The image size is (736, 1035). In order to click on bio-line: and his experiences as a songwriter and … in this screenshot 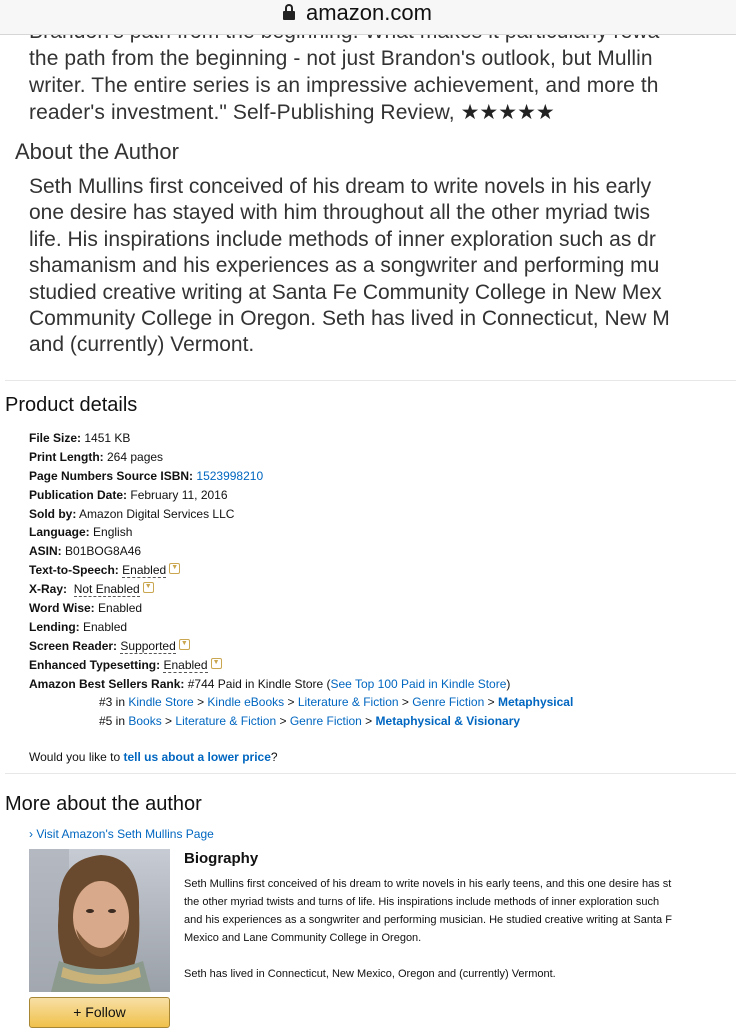, I will do `click(428, 920)`.